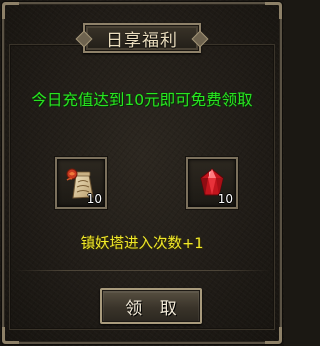  I want to click on claim-button: 领 取, so click(151, 306).